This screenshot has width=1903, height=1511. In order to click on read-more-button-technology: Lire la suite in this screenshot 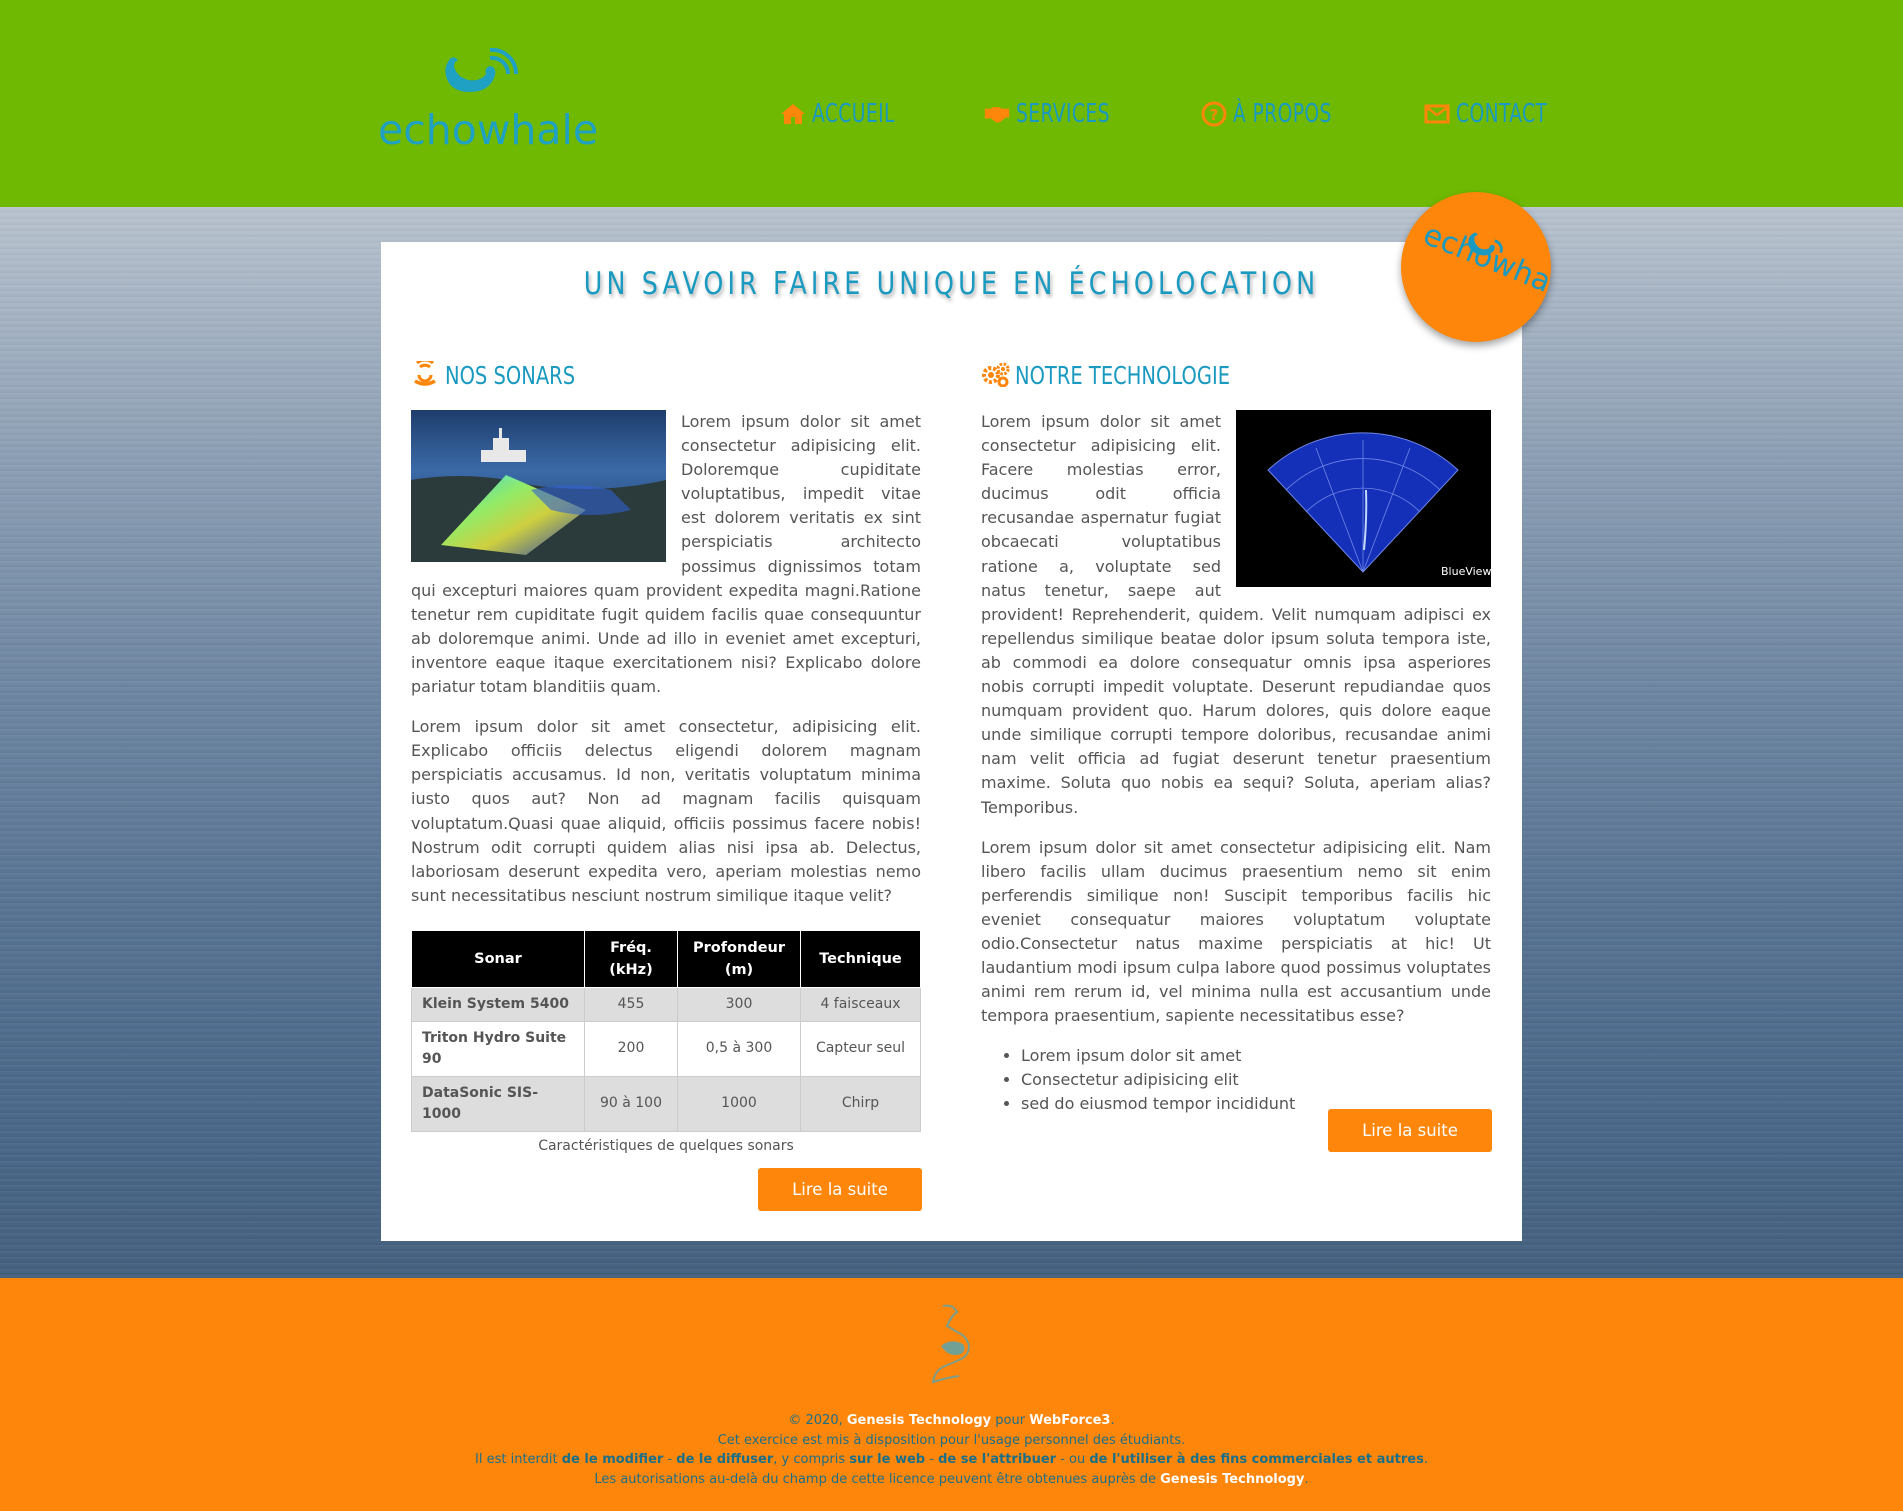, I will do `click(1410, 1130)`.